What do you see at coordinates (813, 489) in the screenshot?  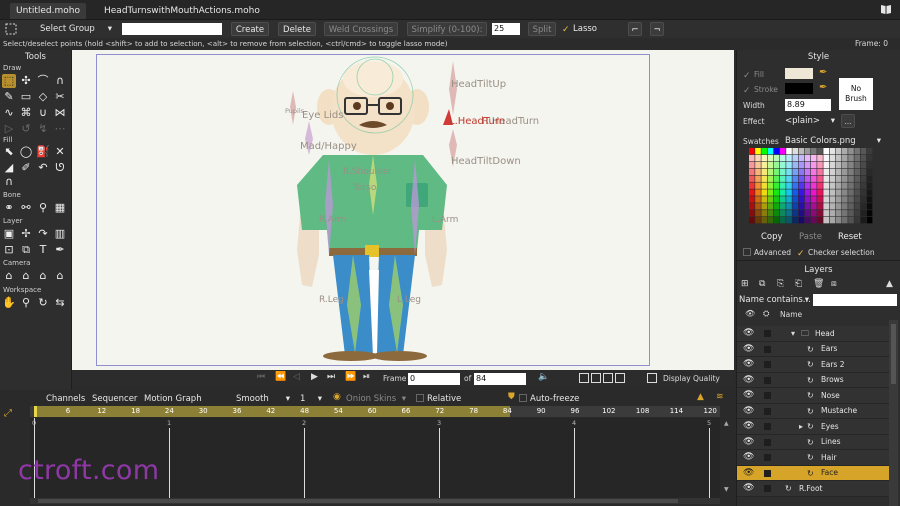 I see `layer-row-r-foot: 👁 ↻ R.Foot` at bounding box center [813, 489].